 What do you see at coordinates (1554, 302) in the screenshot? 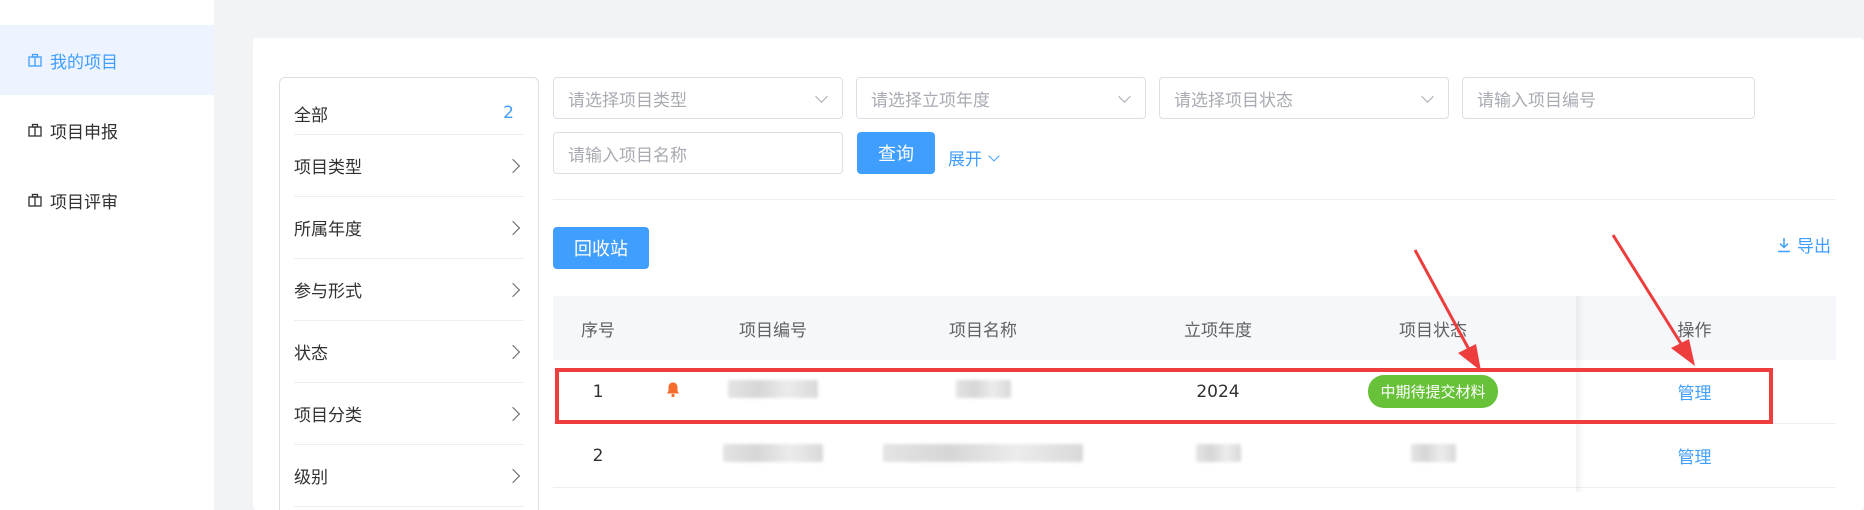
I see `annotation-arrows` at bounding box center [1554, 302].